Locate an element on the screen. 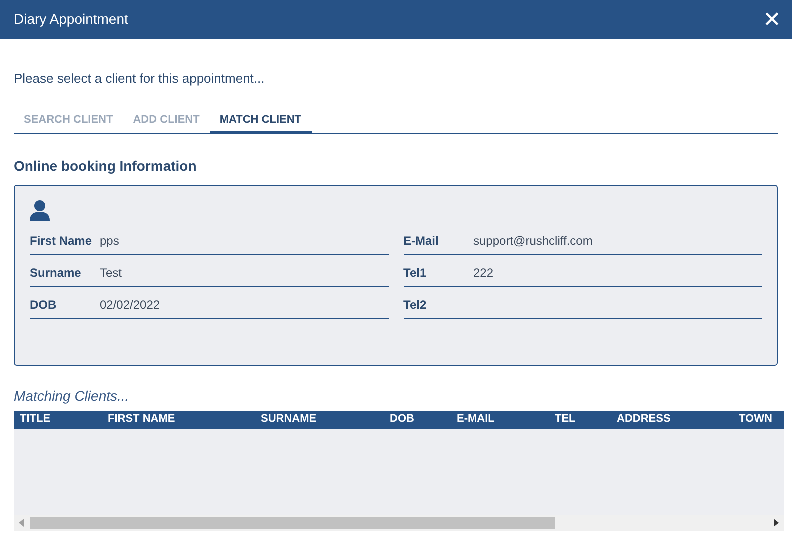  scroll-right-icon is located at coordinates (776, 522).